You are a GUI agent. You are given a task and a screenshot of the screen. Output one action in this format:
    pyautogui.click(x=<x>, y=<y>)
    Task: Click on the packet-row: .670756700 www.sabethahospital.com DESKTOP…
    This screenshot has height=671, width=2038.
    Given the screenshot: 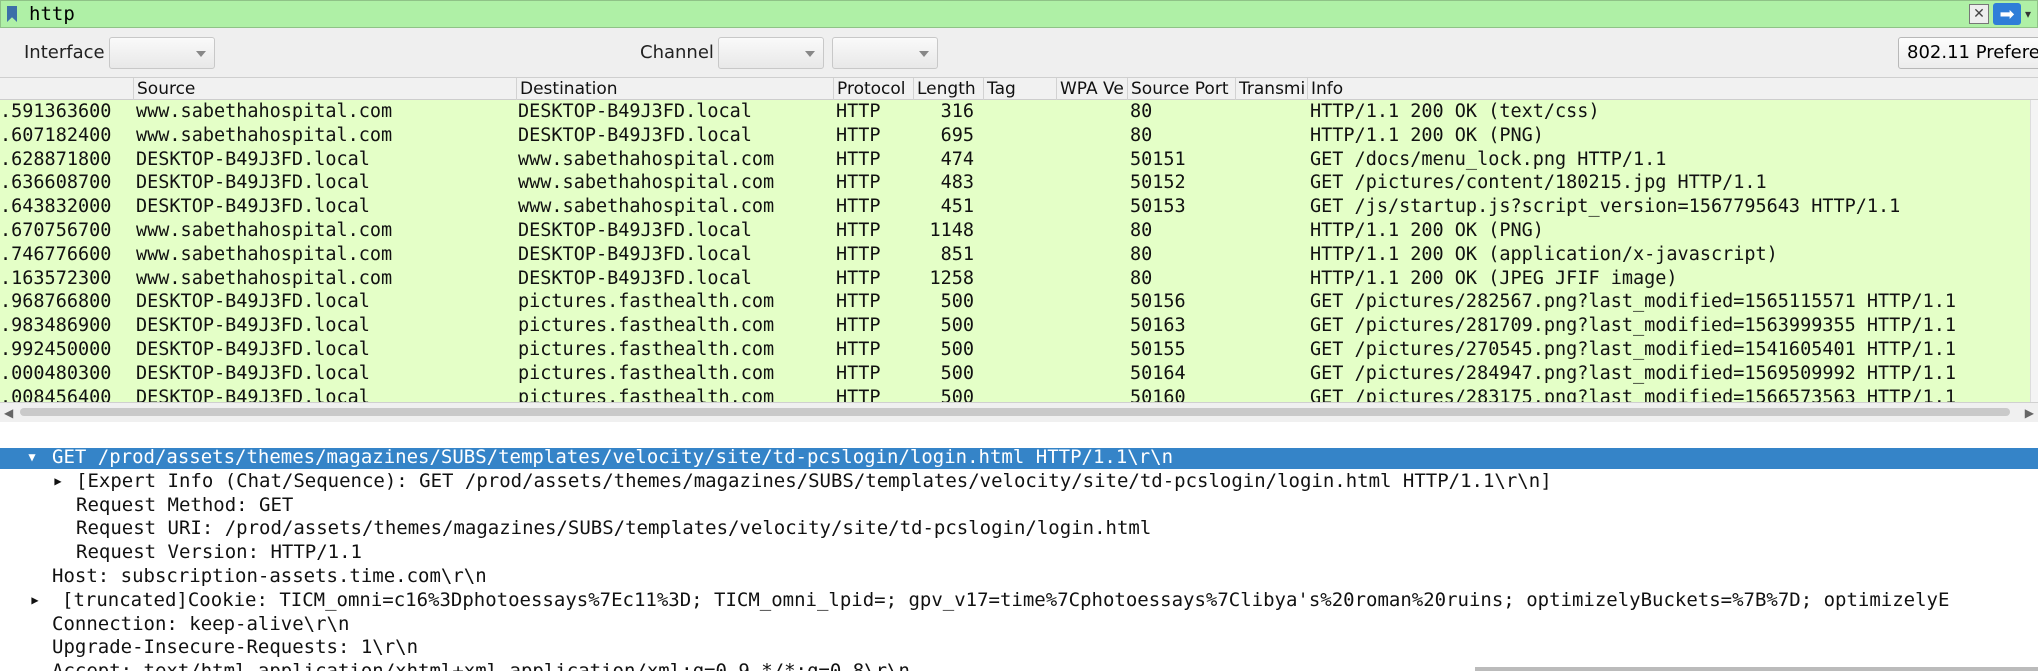 What is the action you would take?
    pyautogui.click(x=1015, y=231)
    